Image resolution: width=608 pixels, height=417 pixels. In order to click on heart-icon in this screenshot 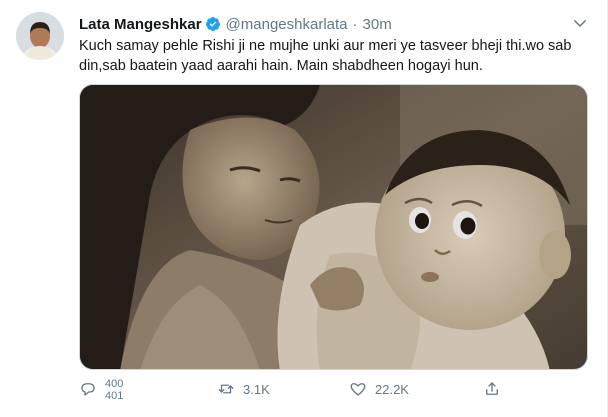, I will do `click(358, 389)`.